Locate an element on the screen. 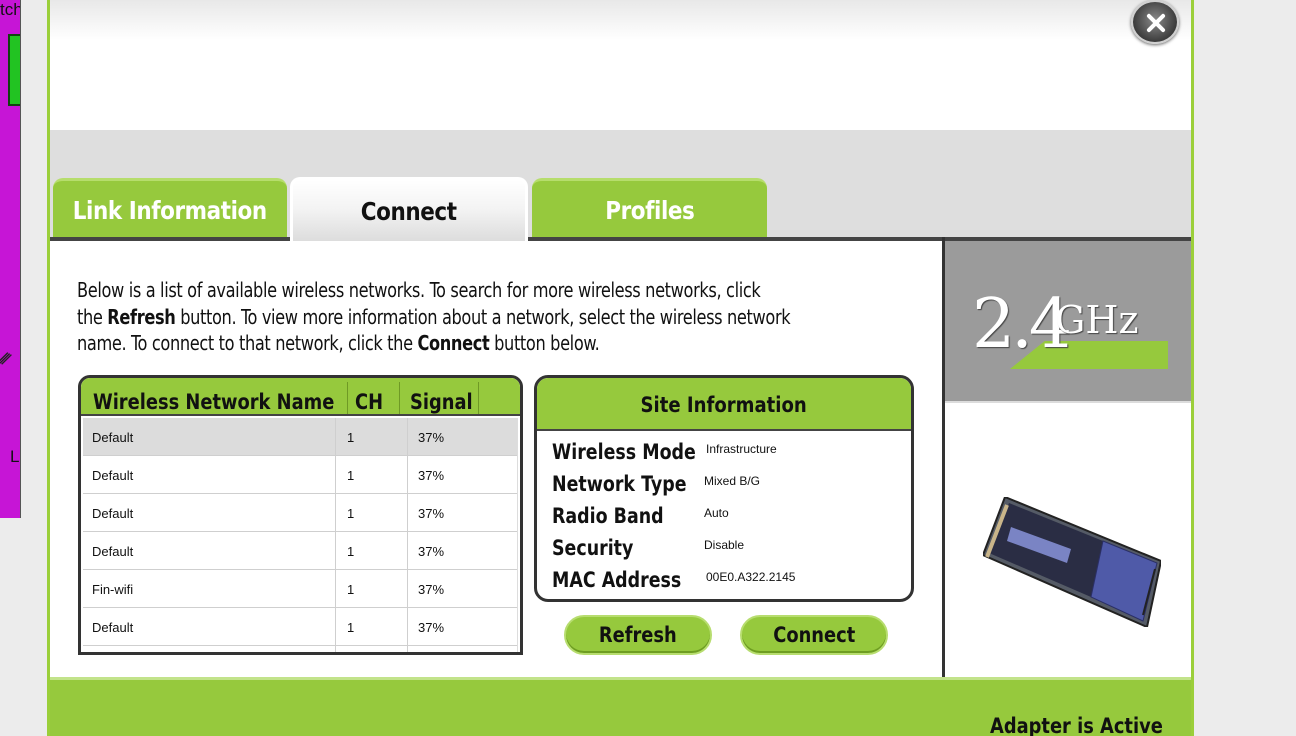 Image resolution: width=1296 pixels, height=736 pixels. site-field-wireless-mode: Wireless Mode Infrastructure is located at coordinates (731, 455).